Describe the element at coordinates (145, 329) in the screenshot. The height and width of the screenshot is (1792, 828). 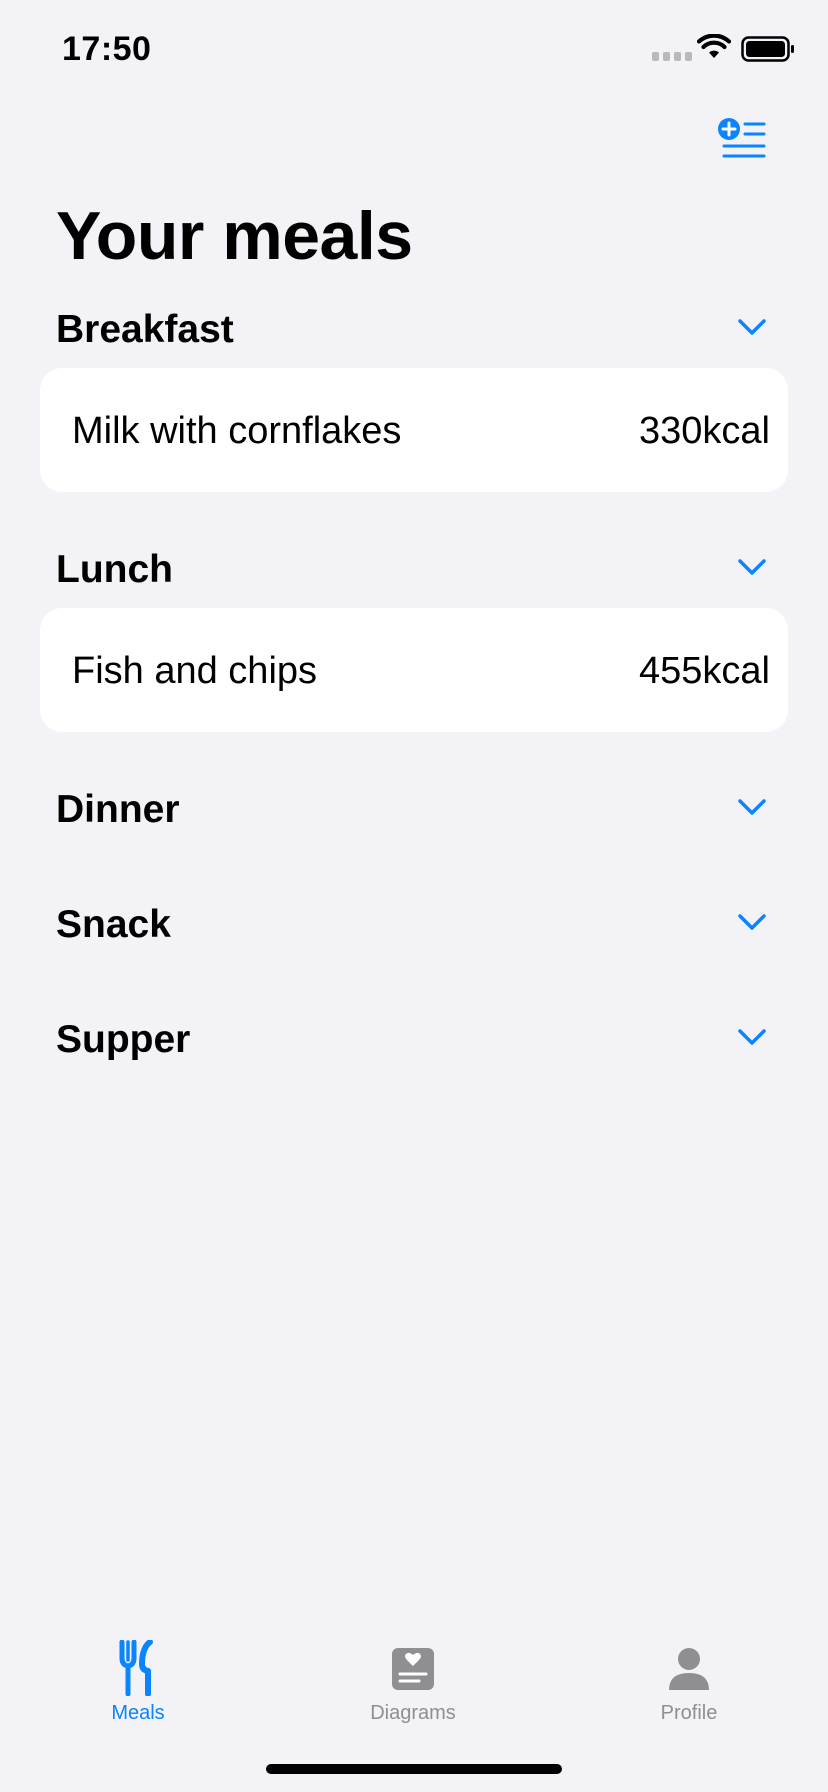
I see `section-title: Breakfast` at that location.